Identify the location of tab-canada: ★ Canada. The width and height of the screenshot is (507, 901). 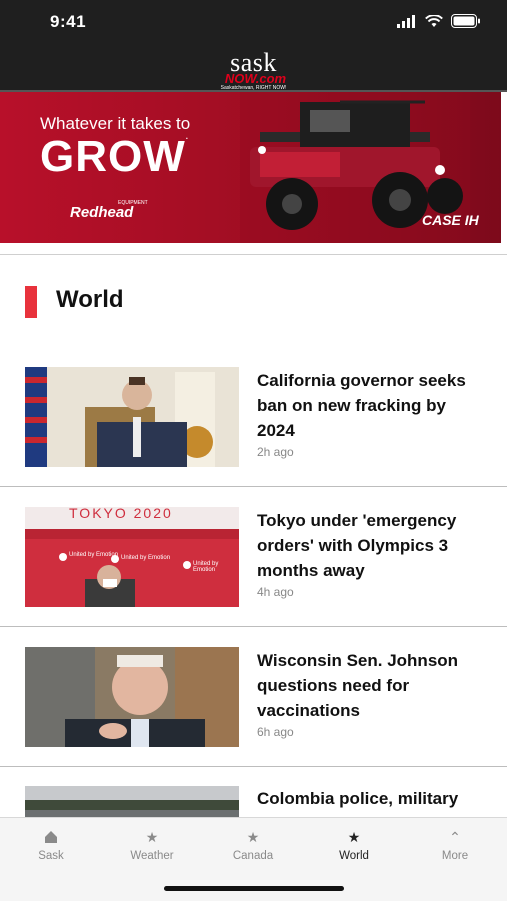
(253, 845).